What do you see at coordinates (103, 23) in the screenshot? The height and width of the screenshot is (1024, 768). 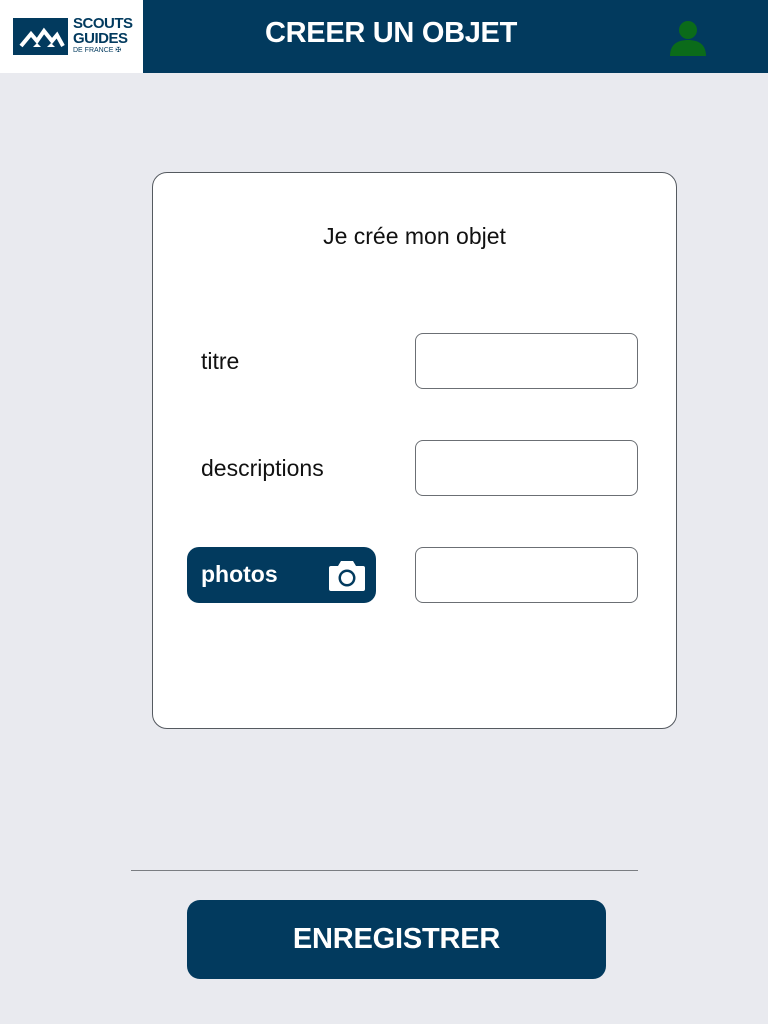 I see `logo-line-1: SCOUTS` at bounding box center [103, 23].